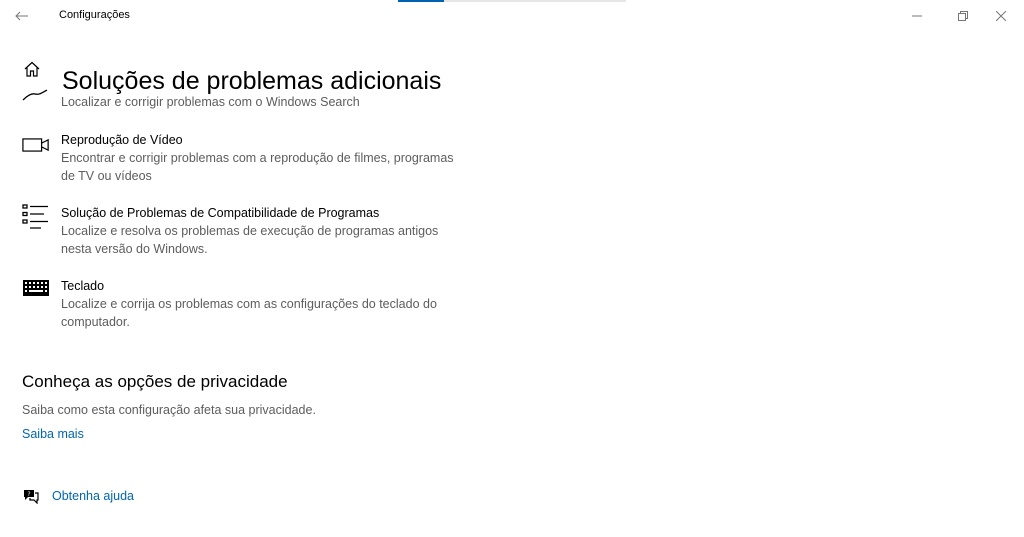 The width and height of the screenshot is (1024, 537). Describe the element at coordinates (53, 434) in the screenshot. I see `learn-more-link: Saiba mais` at that location.